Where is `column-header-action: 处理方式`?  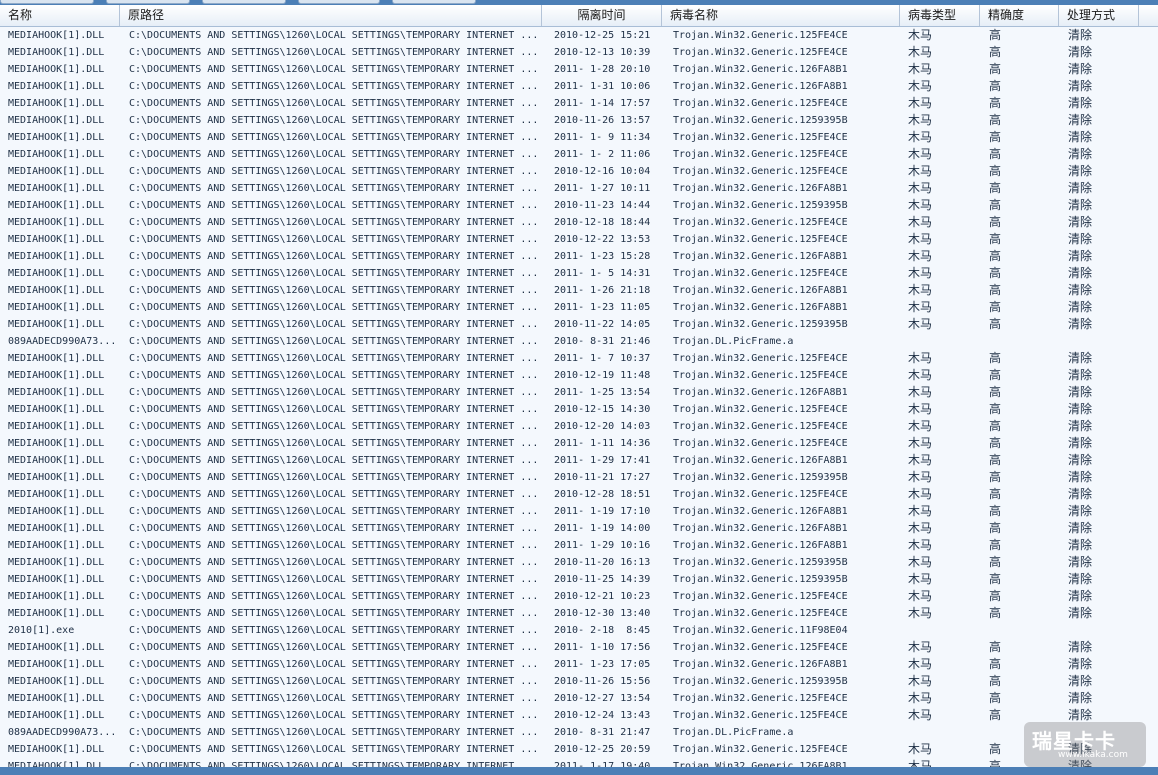 column-header-action: 处理方式 is located at coordinates (1099, 15).